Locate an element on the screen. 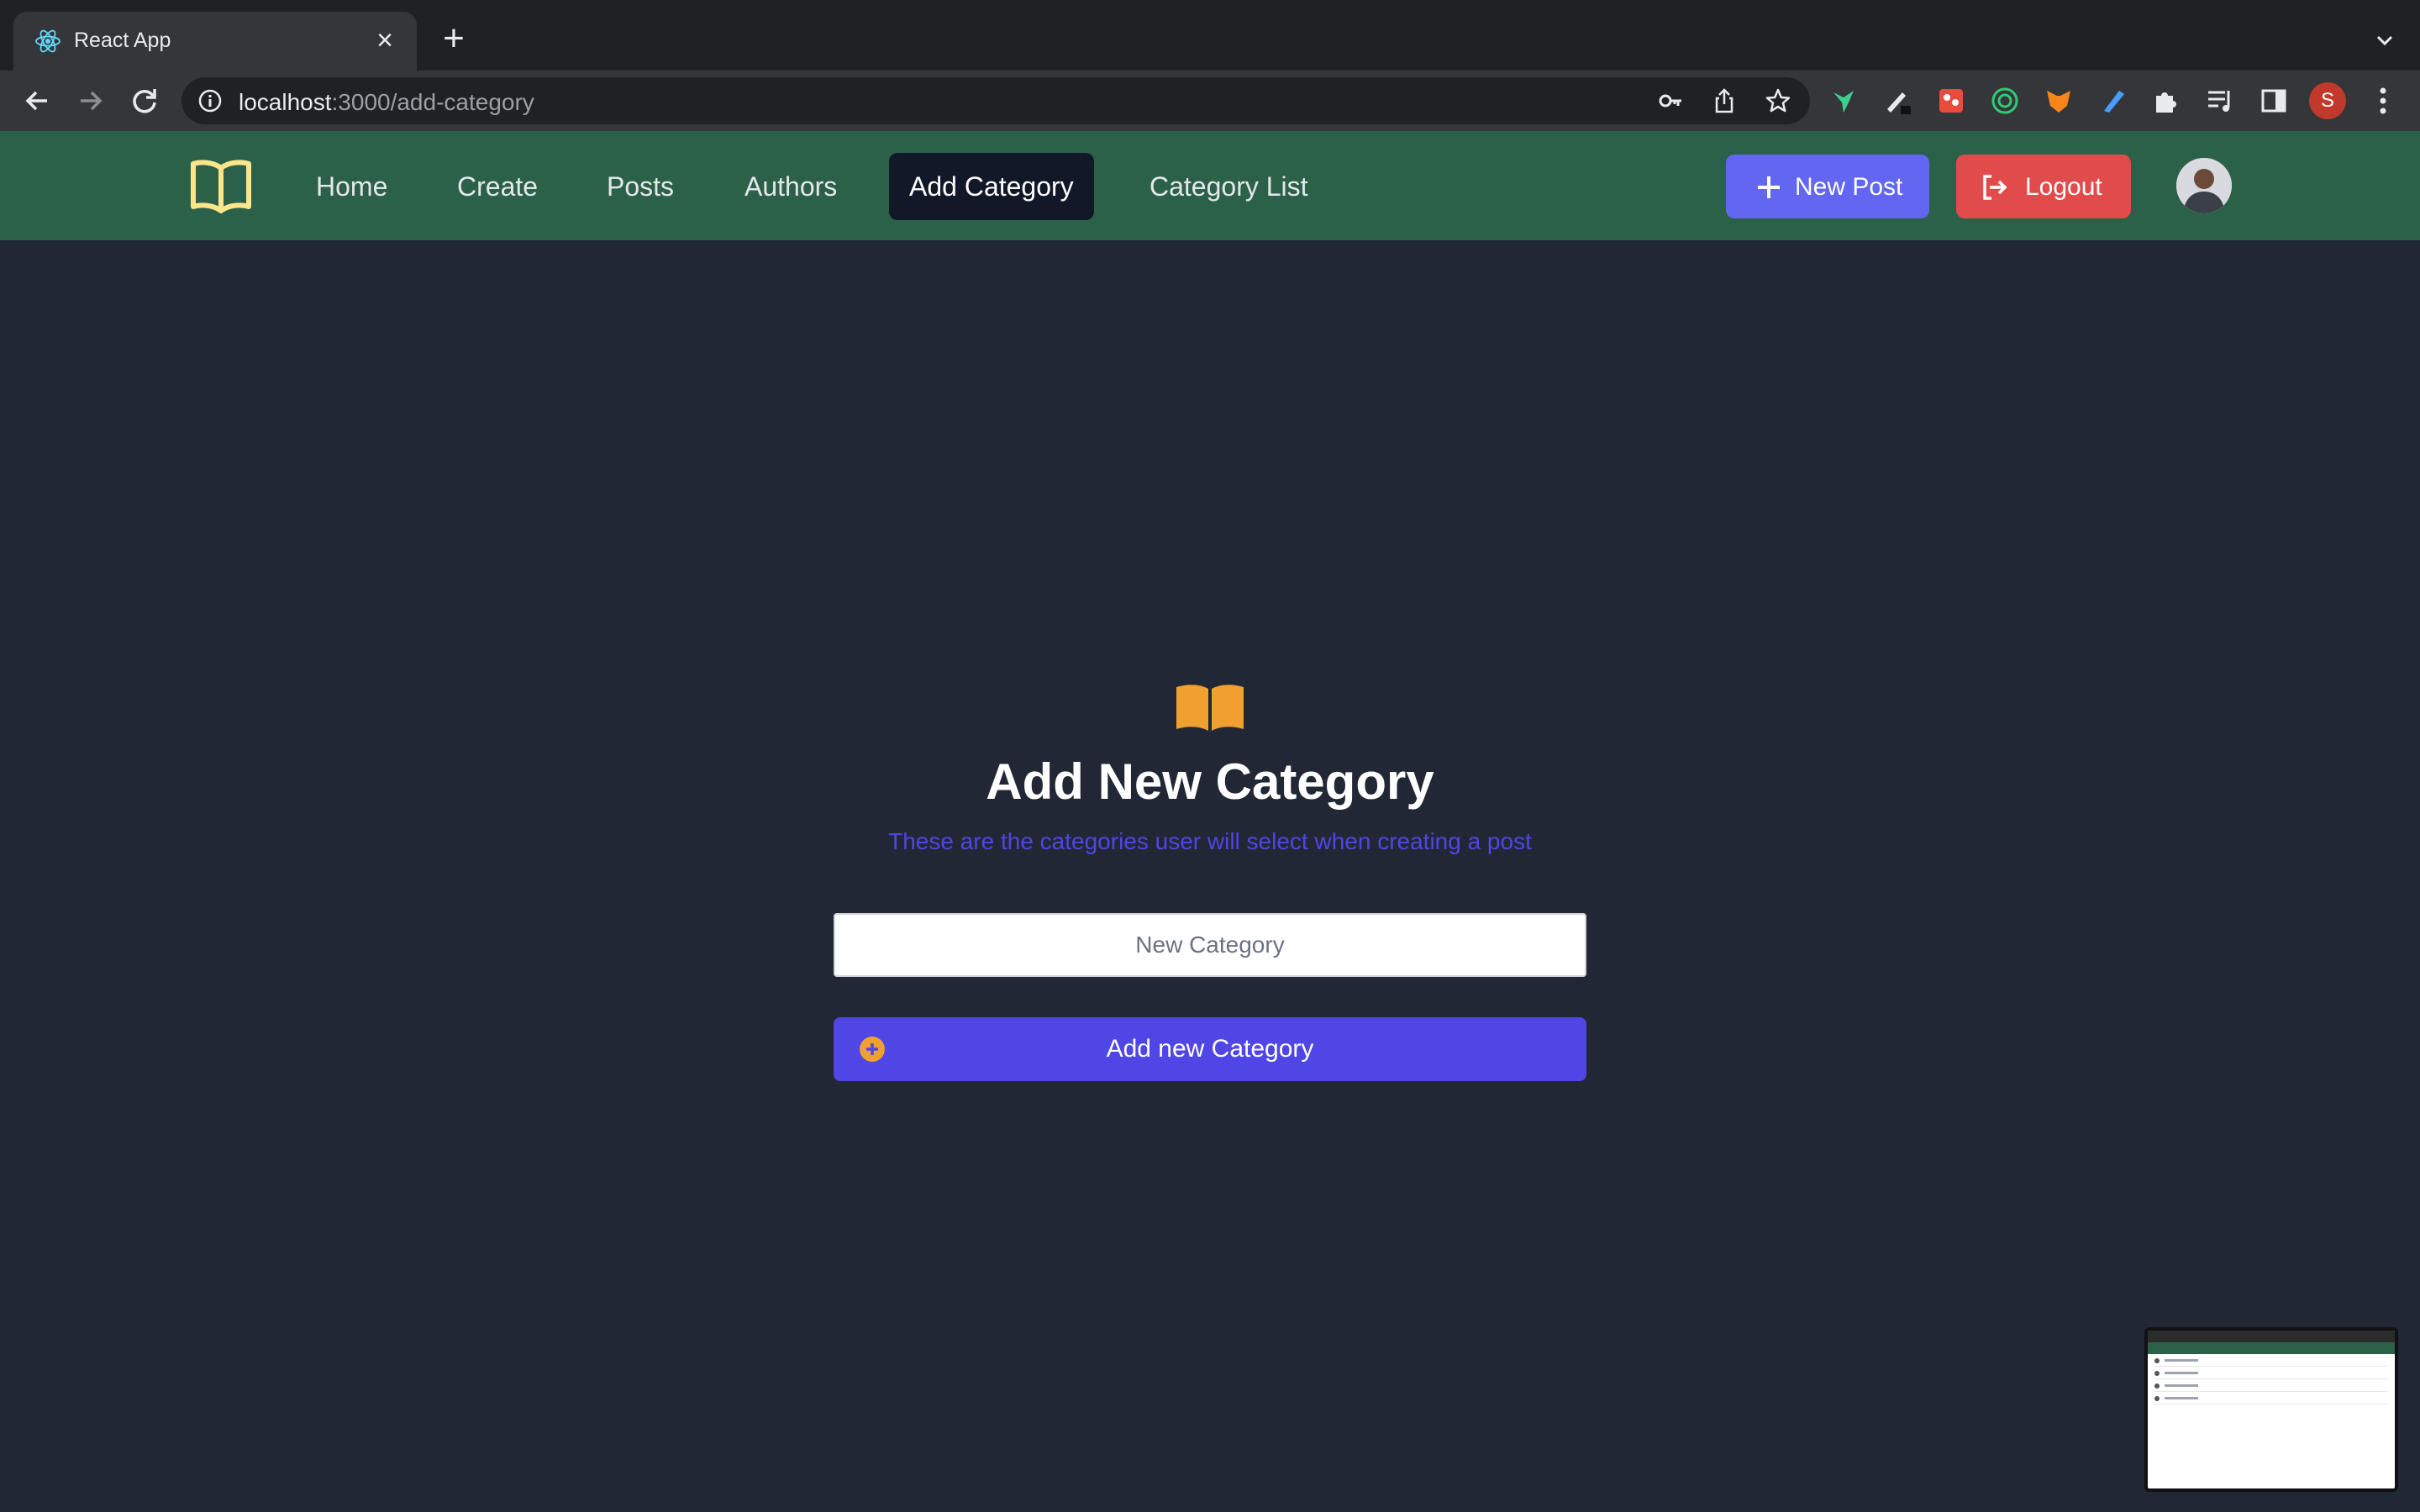  more-menu-icon is located at coordinates (2383, 100).